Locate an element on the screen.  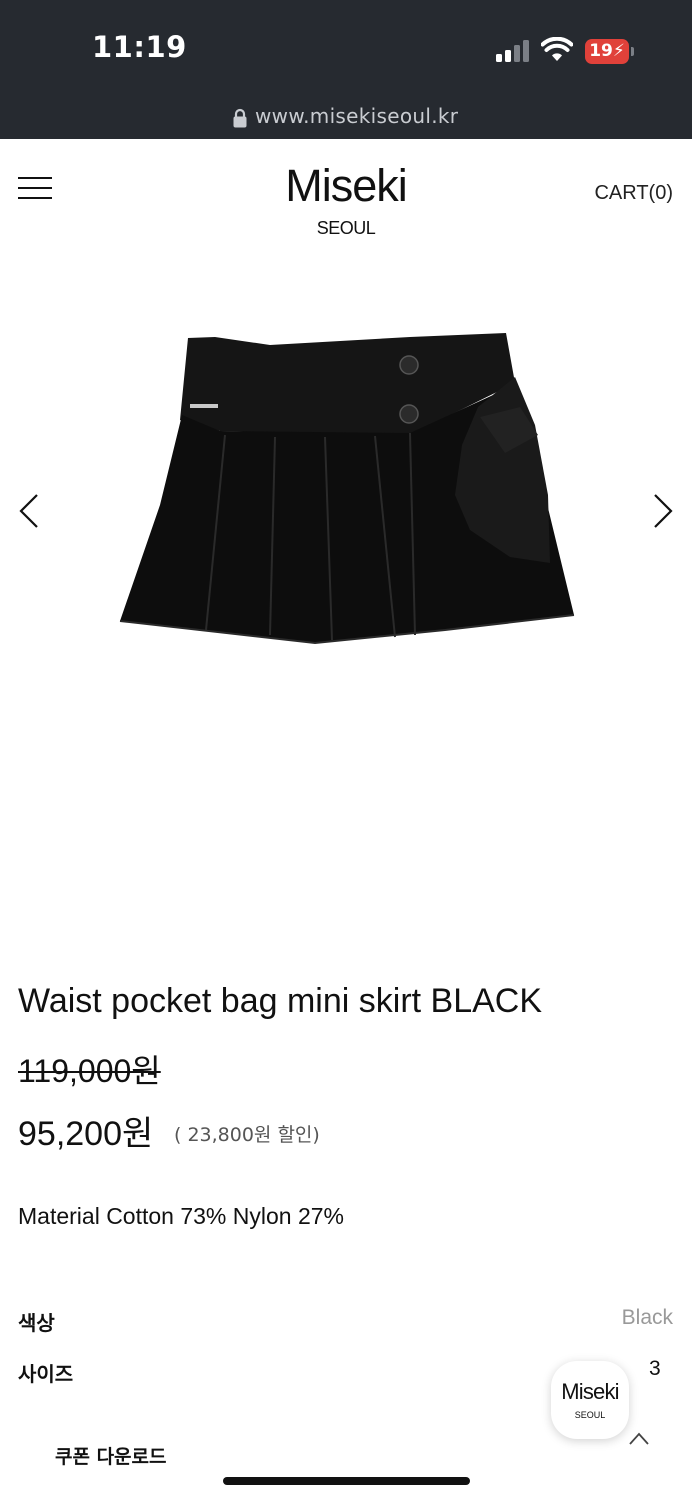
discount-amount: ( 23,800원 할인) is located at coordinates (247, 1135).